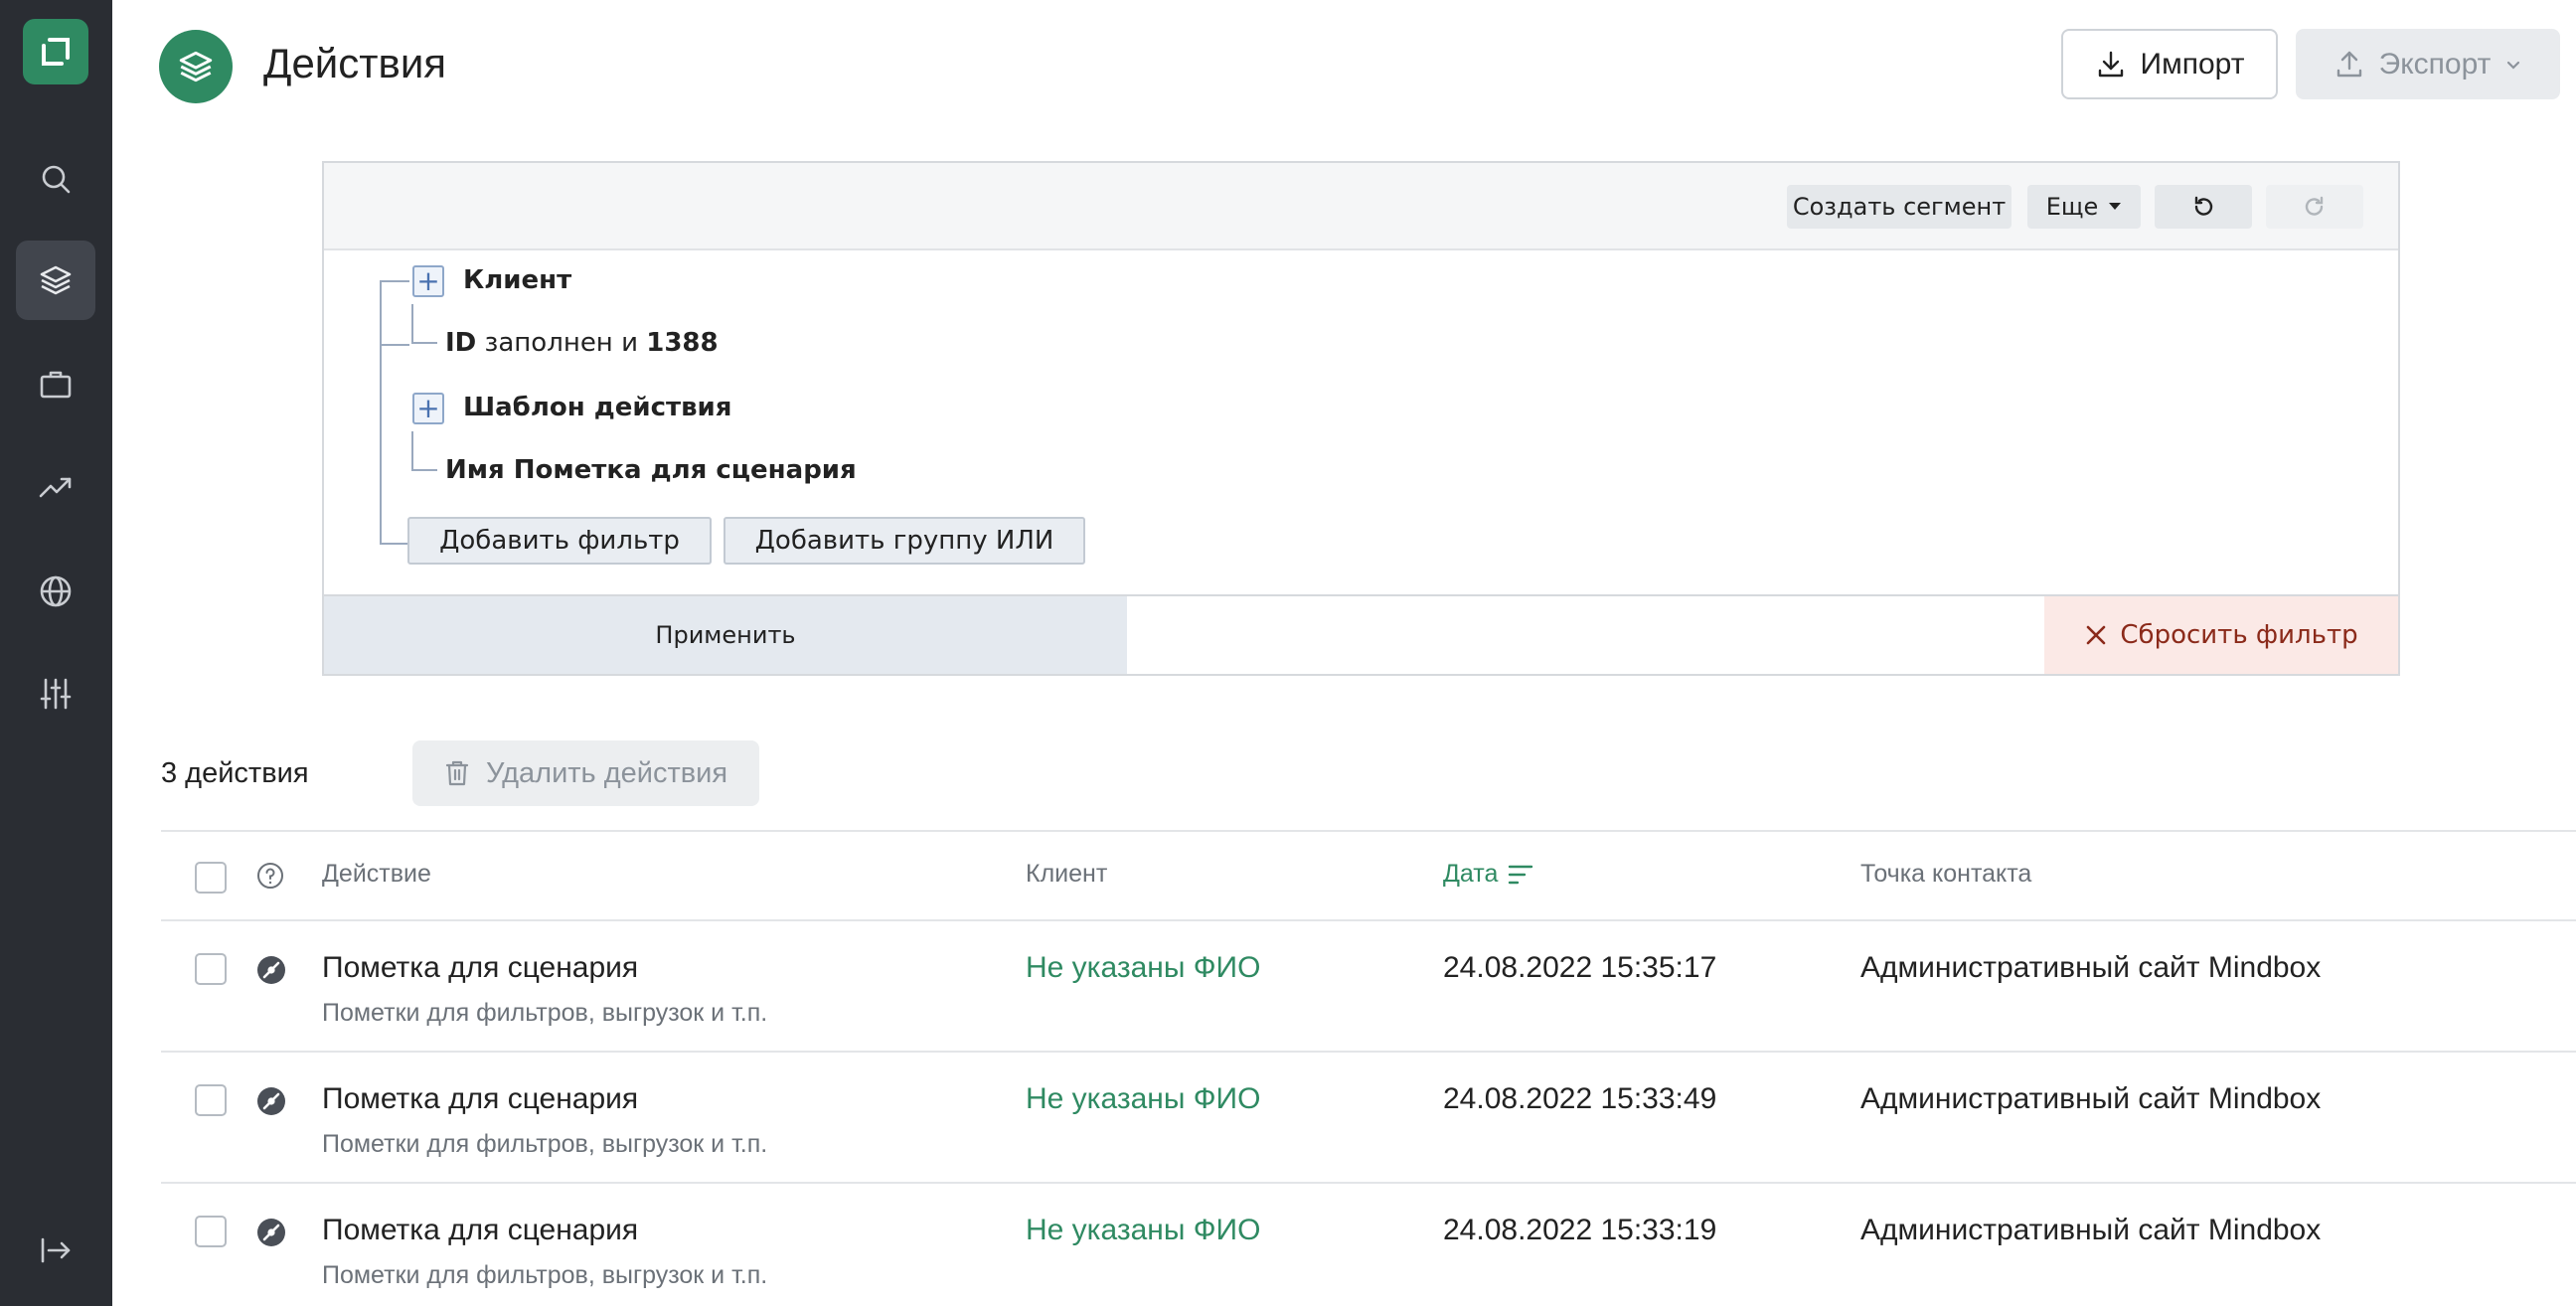 This screenshot has width=2576, height=1306. I want to click on sidebar, so click(56, 653).